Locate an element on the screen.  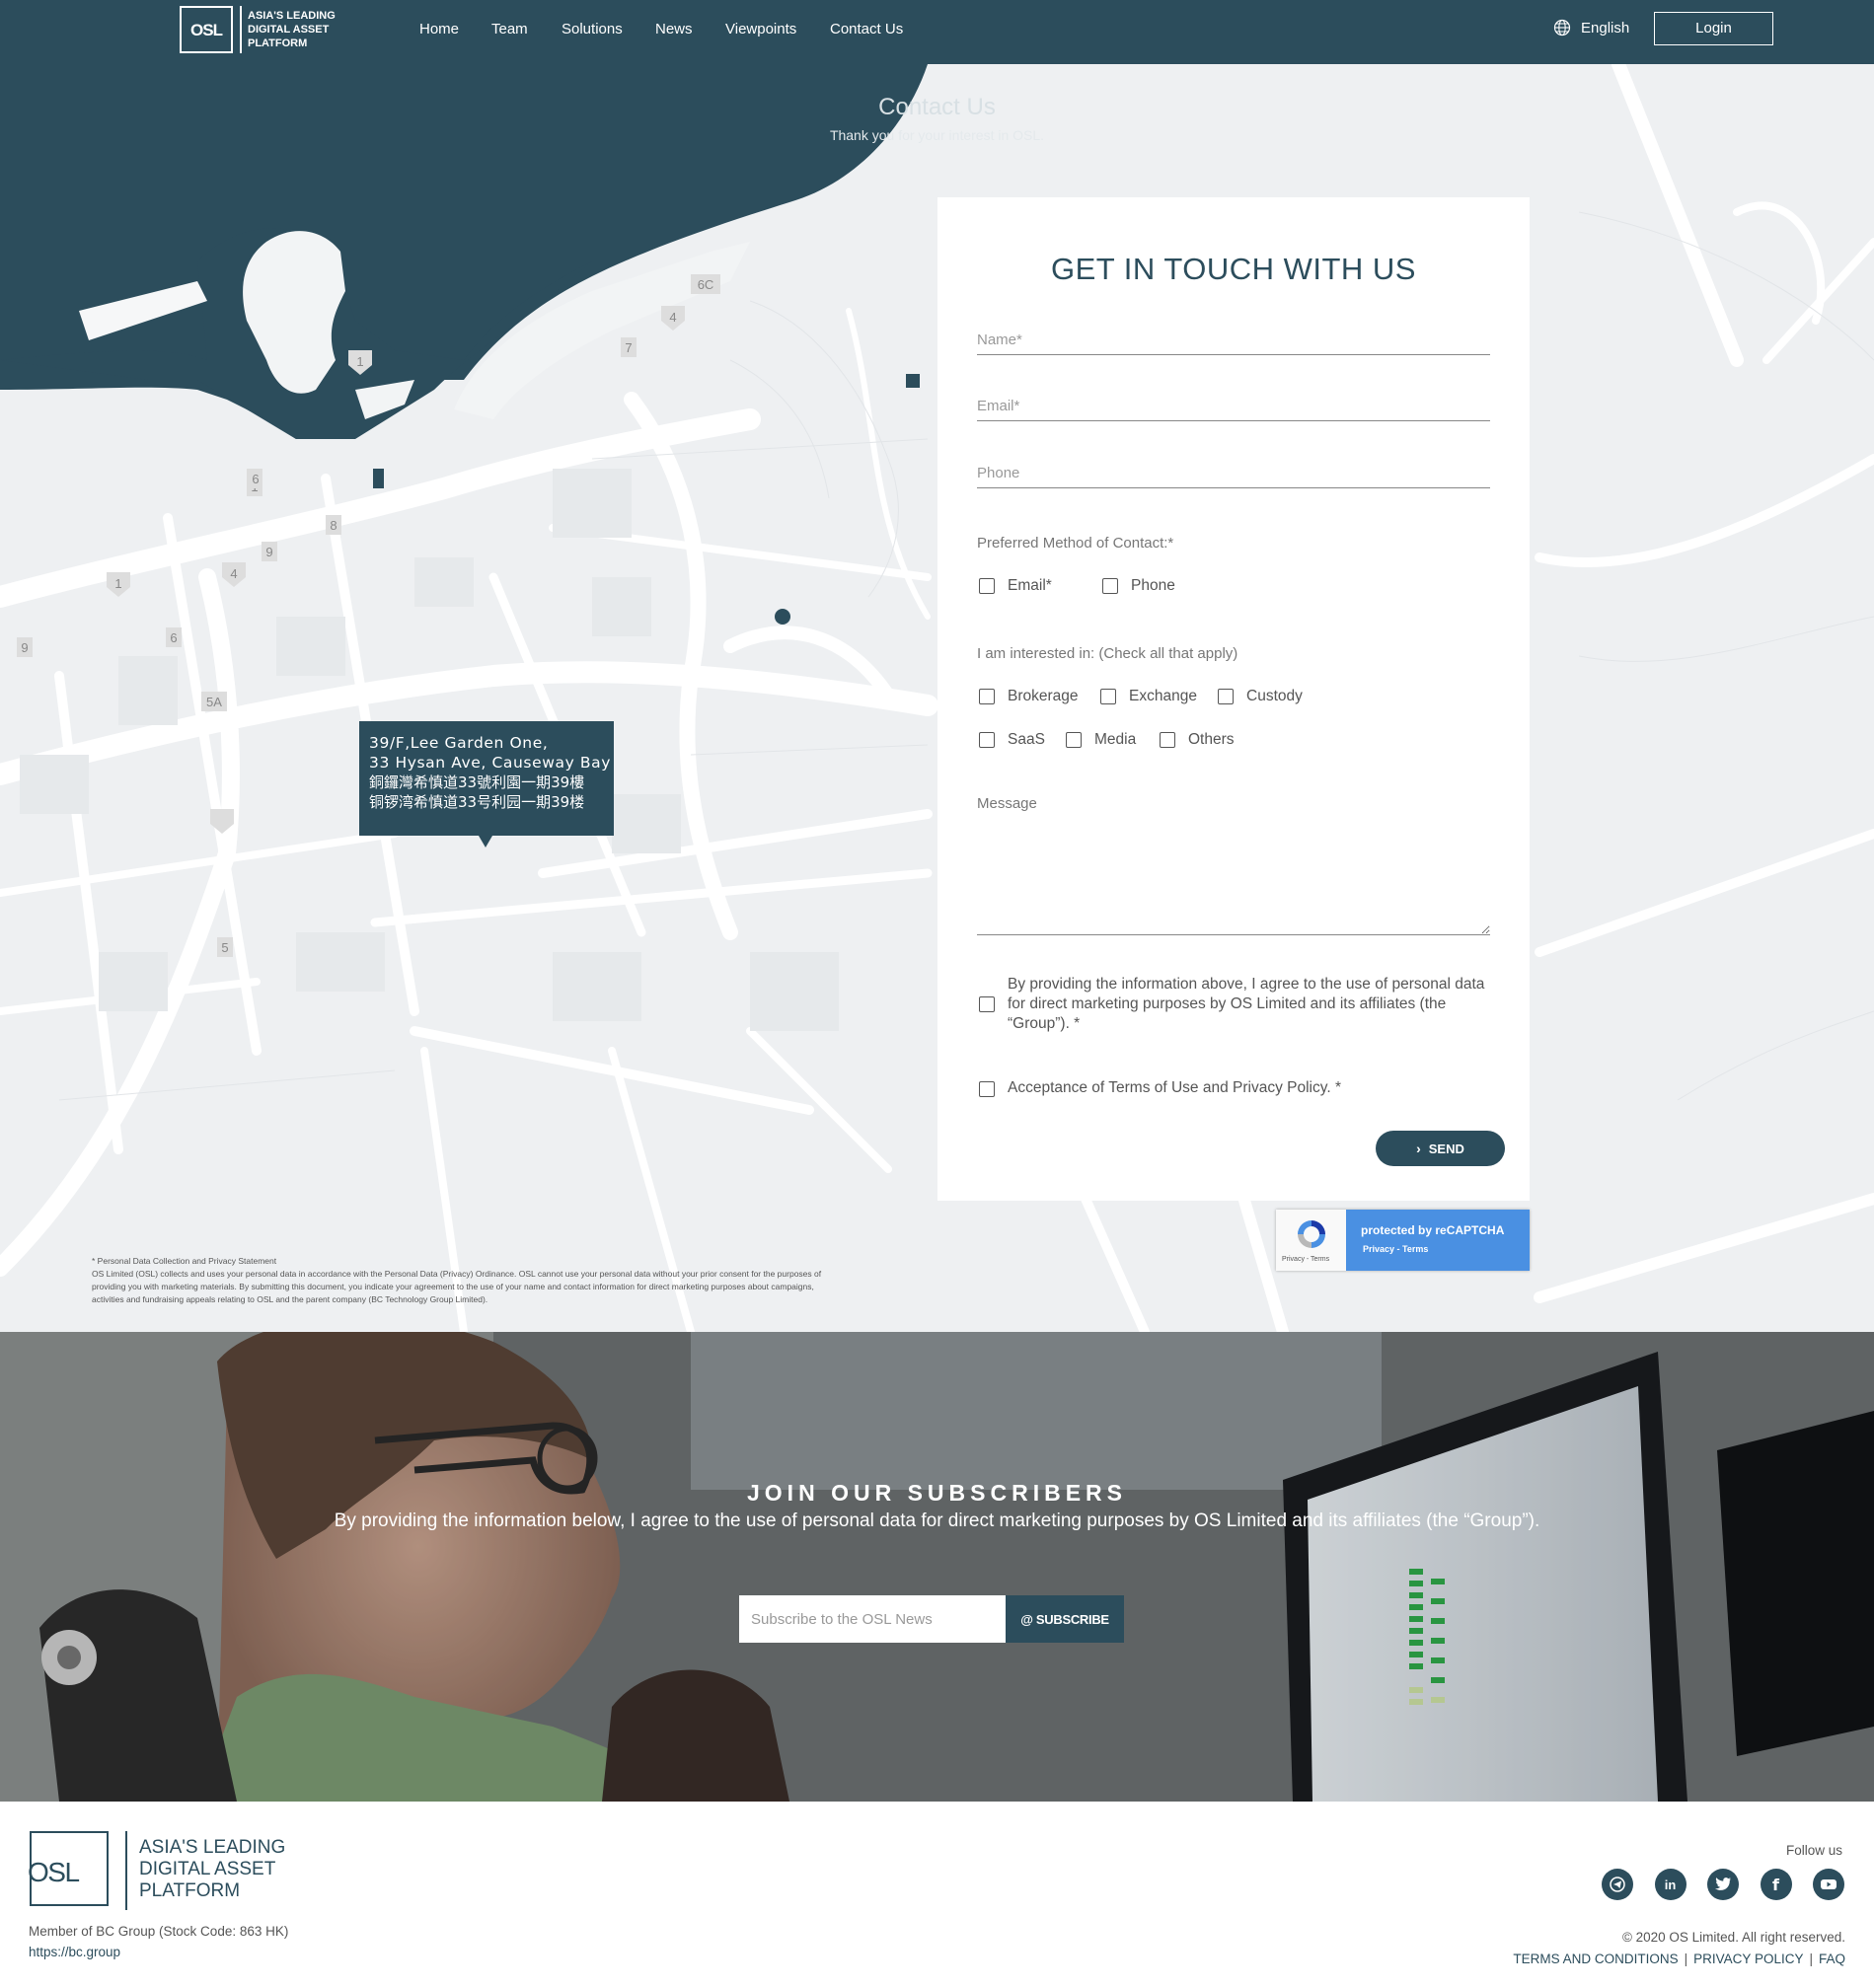
interest-media-checkbox: Media is located at coordinates (1101, 740).